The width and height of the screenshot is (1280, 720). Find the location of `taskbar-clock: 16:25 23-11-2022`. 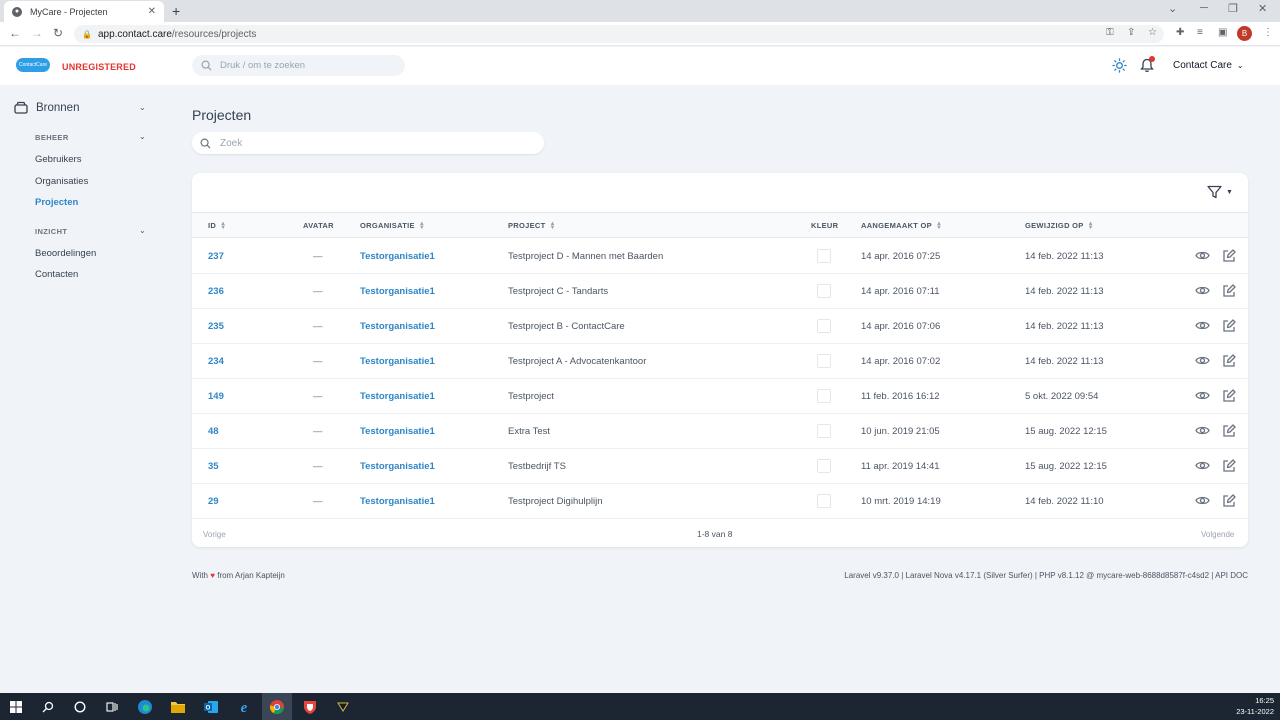

taskbar-clock: 16:25 23-11-2022 is located at coordinates (1252, 706).